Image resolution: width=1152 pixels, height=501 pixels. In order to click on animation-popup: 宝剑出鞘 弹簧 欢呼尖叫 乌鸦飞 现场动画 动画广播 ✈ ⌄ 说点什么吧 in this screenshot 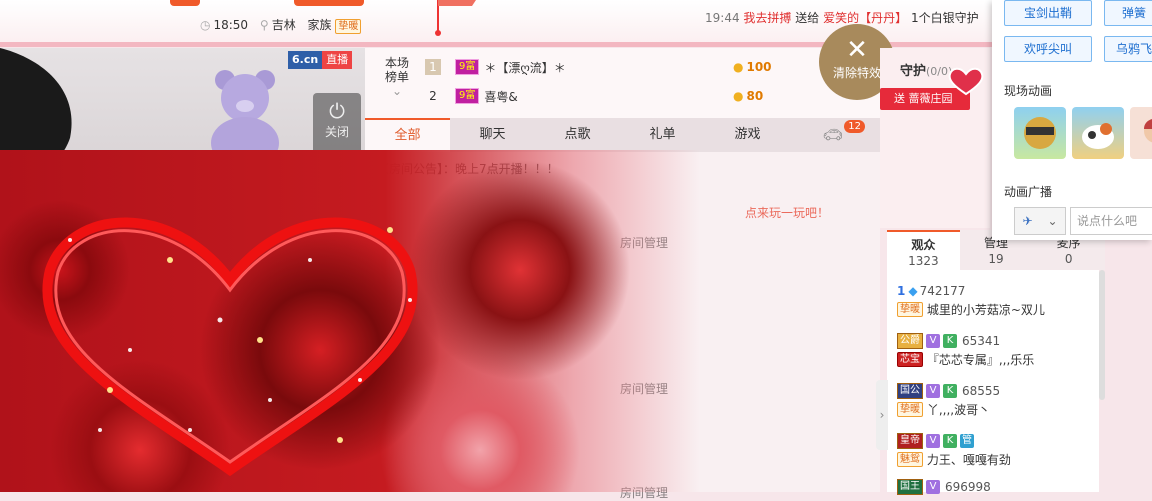, I will do `click(1072, 120)`.